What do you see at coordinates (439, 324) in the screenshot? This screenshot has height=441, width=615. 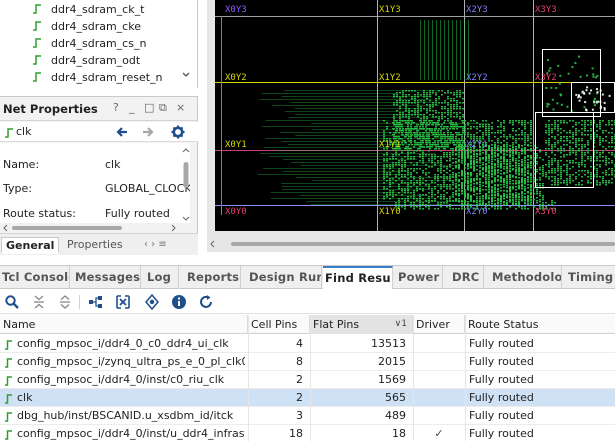 I see `column-header-driver: Driver` at bounding box center [439, 324].